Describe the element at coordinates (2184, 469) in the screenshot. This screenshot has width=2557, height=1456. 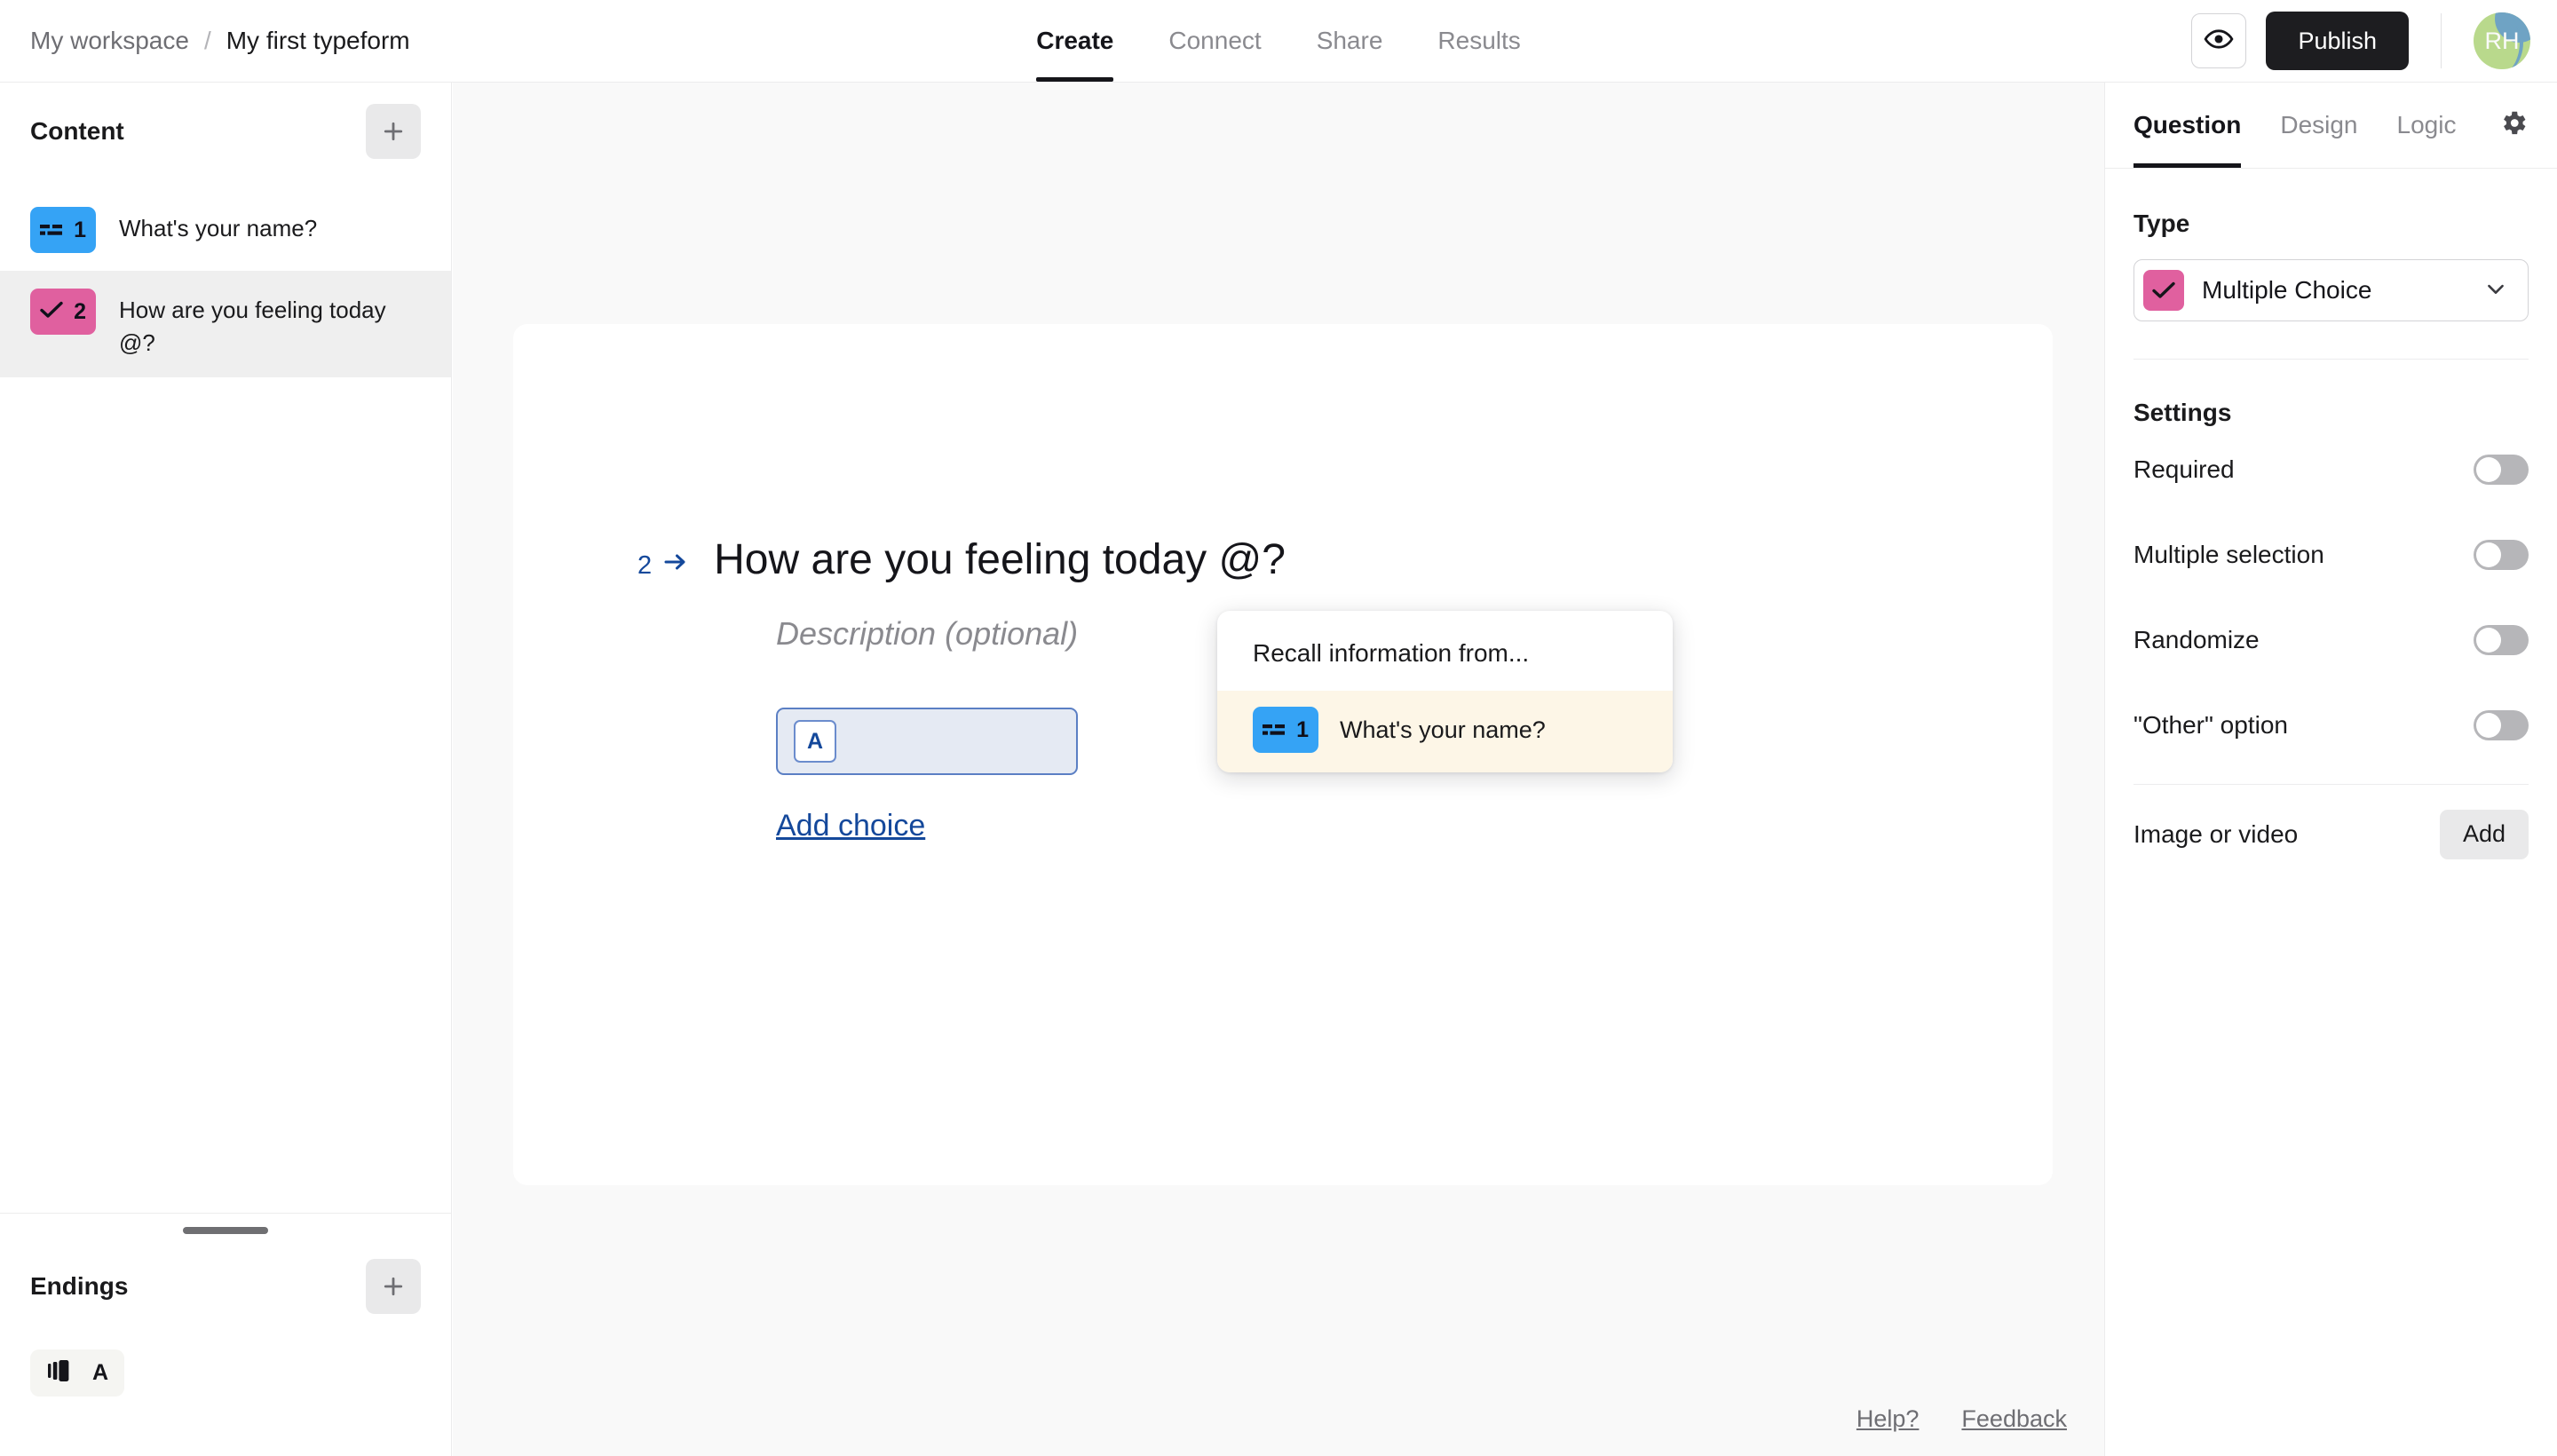
I see `setting-label: Required` at that location.